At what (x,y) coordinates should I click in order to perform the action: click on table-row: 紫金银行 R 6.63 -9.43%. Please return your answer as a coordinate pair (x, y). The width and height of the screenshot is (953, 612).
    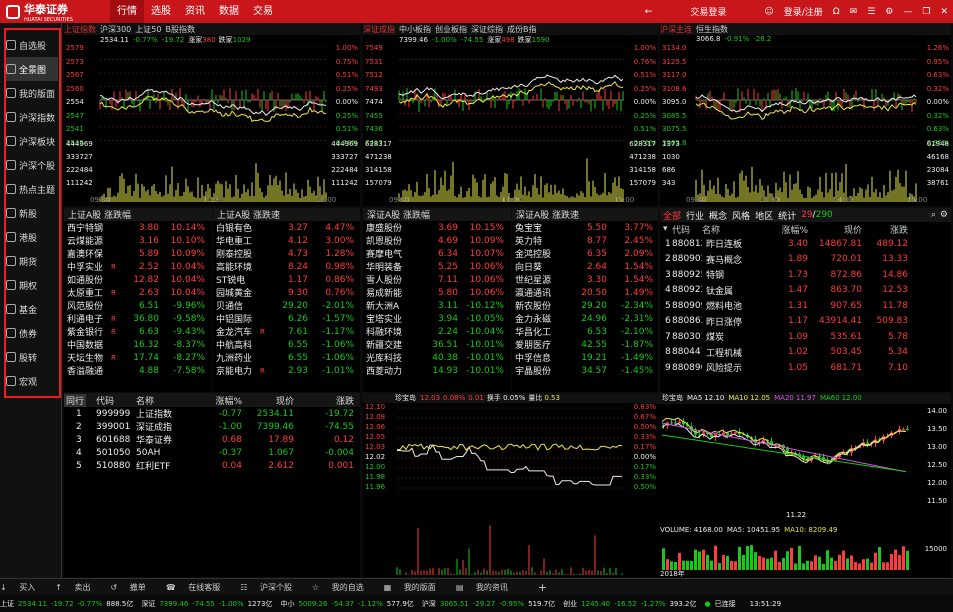
    Looking at the image, I should click on (138, 332).